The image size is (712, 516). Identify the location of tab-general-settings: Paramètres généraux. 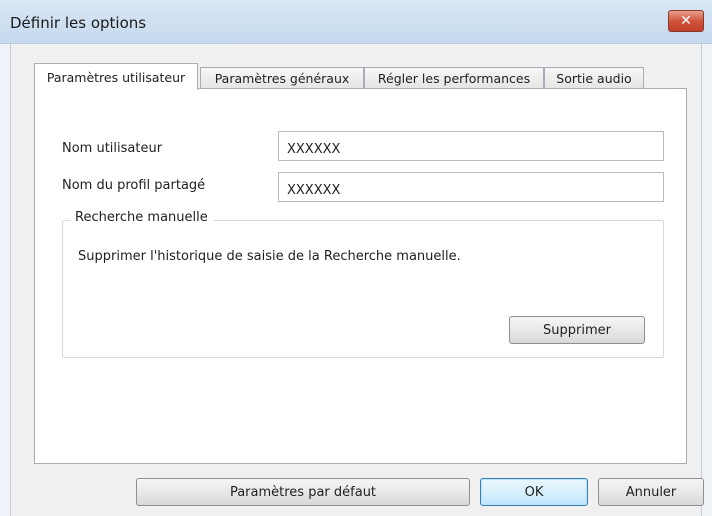
(282, 78).